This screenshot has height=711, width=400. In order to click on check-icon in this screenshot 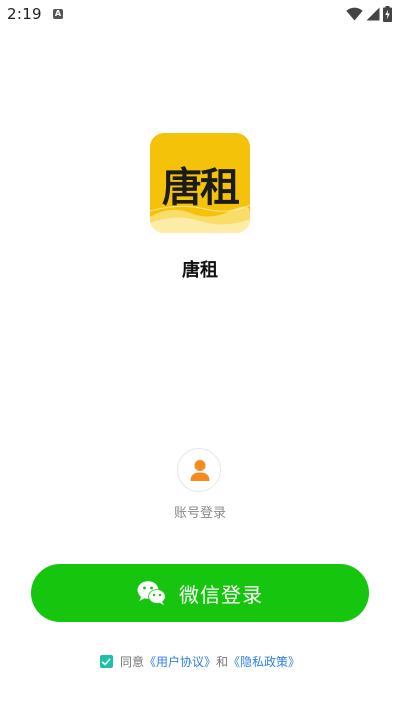, I will do `click(106, 661)`.